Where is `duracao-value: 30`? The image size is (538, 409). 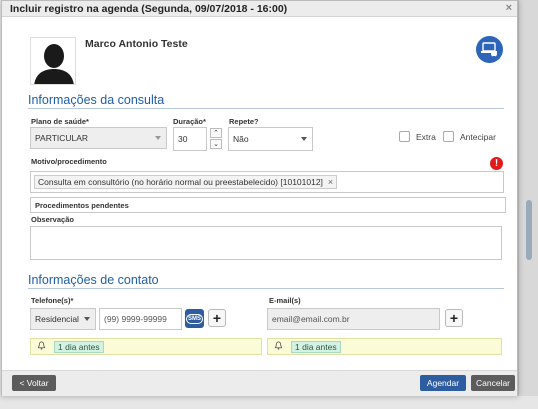
duracao-value: 30 is located at coordinates (183, 139).